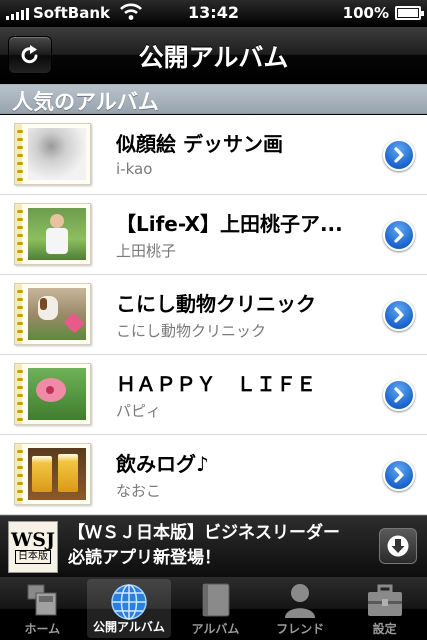 This screenshot has height=640, width=427. What do you see at coordinates (384, 600) in the screenshot?
I see `toolbox-icon` at bounding box center [384, 600].